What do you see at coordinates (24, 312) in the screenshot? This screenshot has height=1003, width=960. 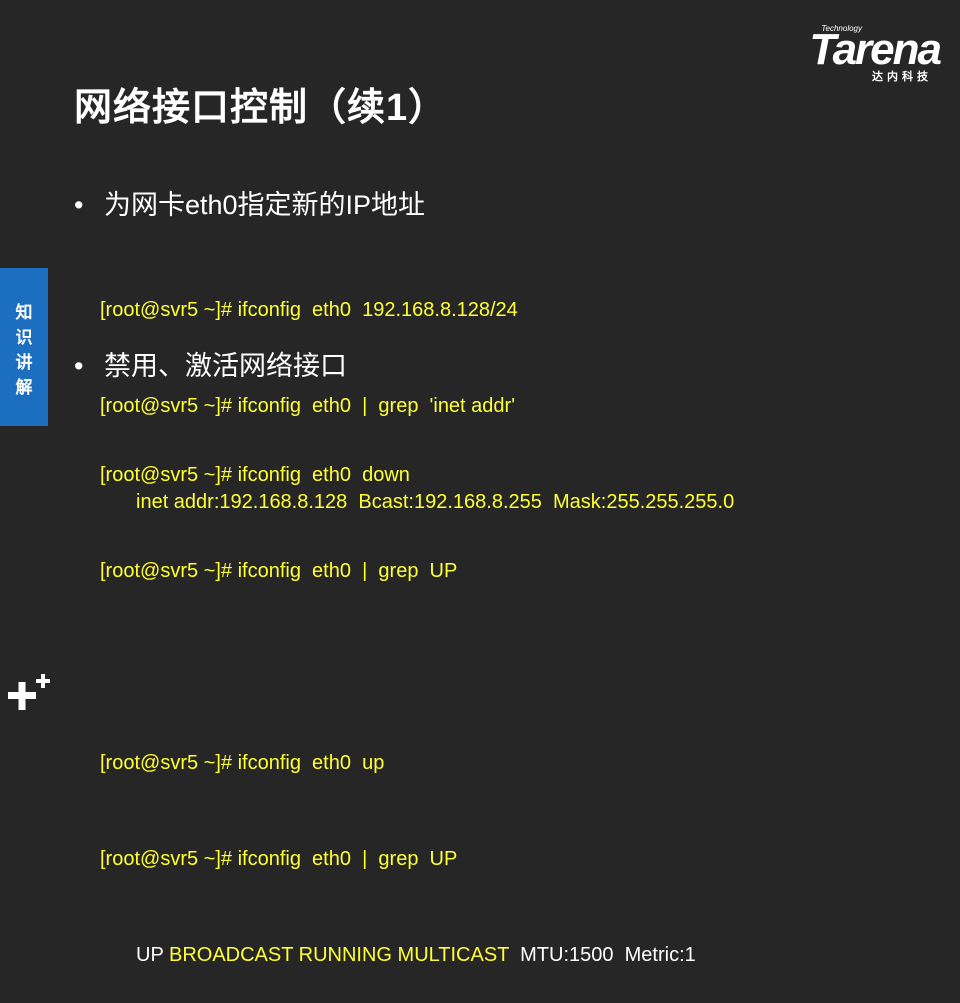 I see `side-tab-char: 知` at bounding box center [24, 312].